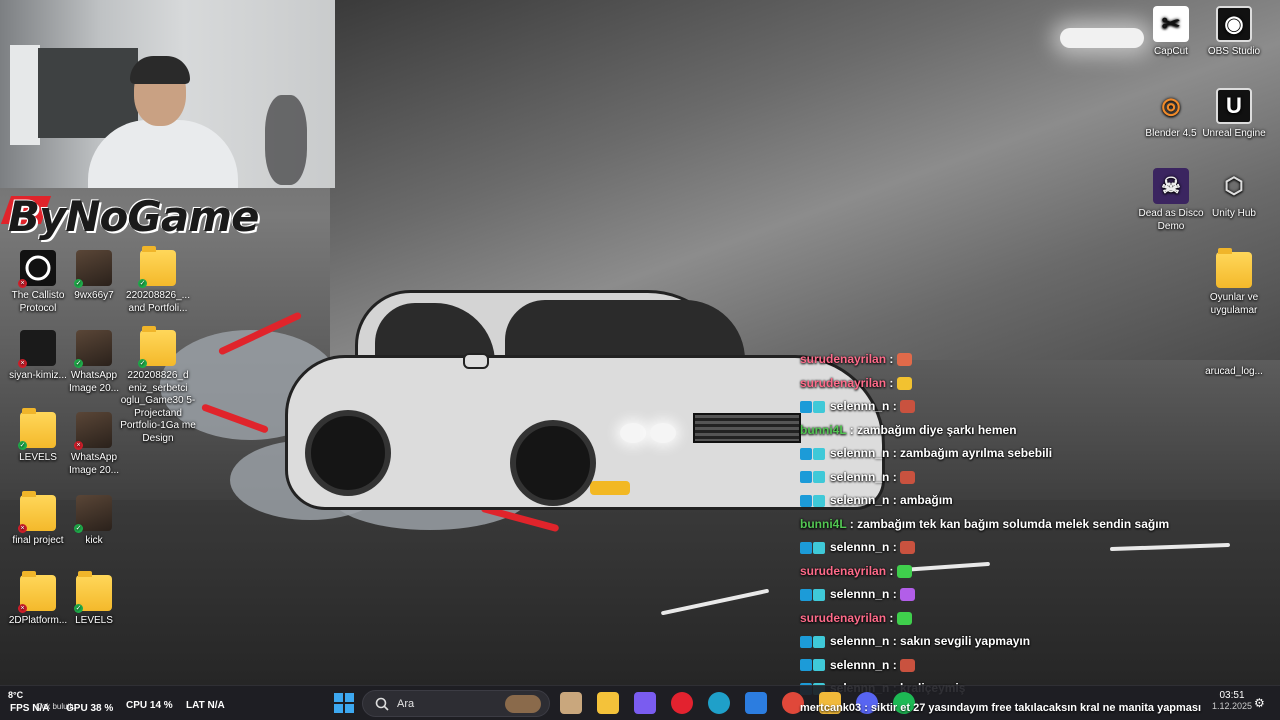  I want to click on desktop-icon: U Unreal Engine, so click(1234, 114).